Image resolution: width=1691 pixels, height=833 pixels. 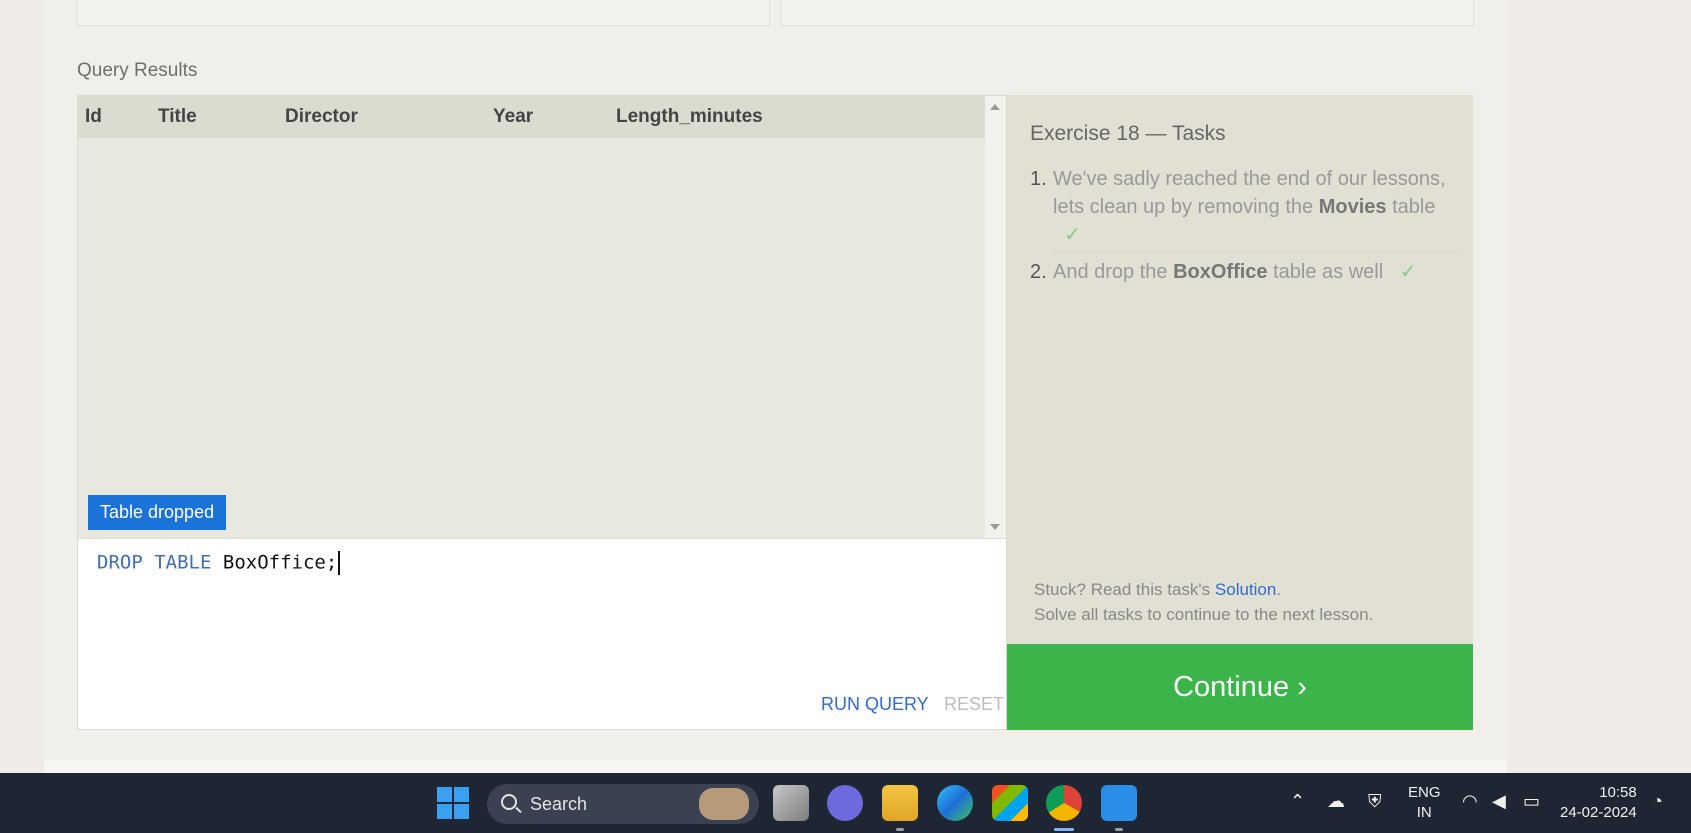 What do you see at coordinates (775, 767) in the screenshot?
I see `card-bottom-strip` at bounding box center [775, 767].